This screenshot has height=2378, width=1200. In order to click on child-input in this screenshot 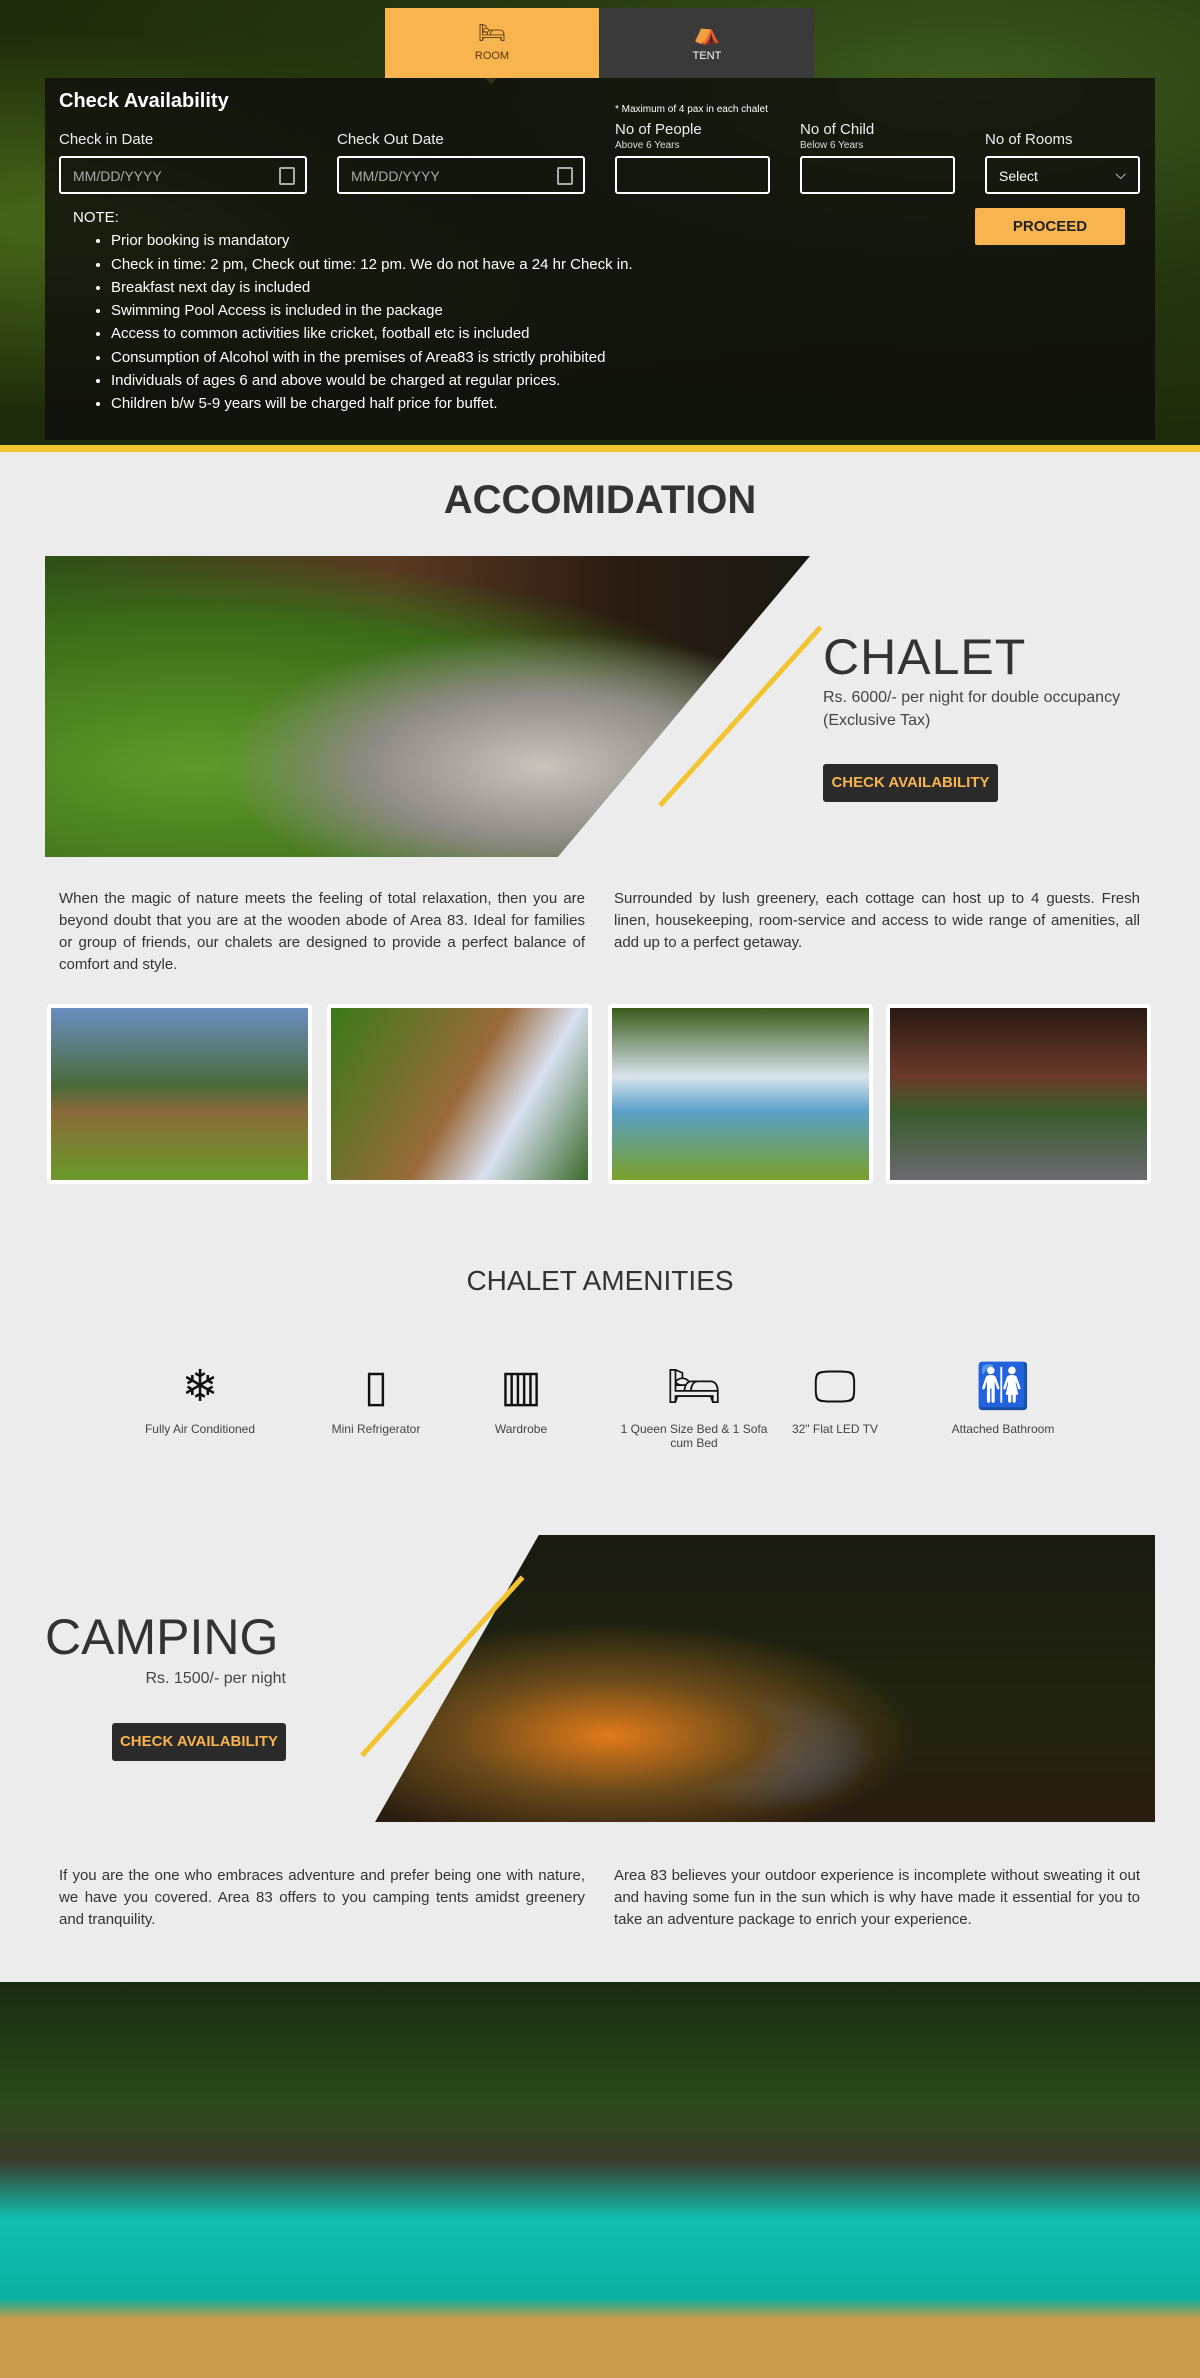, I will do `click(877, 175)`.